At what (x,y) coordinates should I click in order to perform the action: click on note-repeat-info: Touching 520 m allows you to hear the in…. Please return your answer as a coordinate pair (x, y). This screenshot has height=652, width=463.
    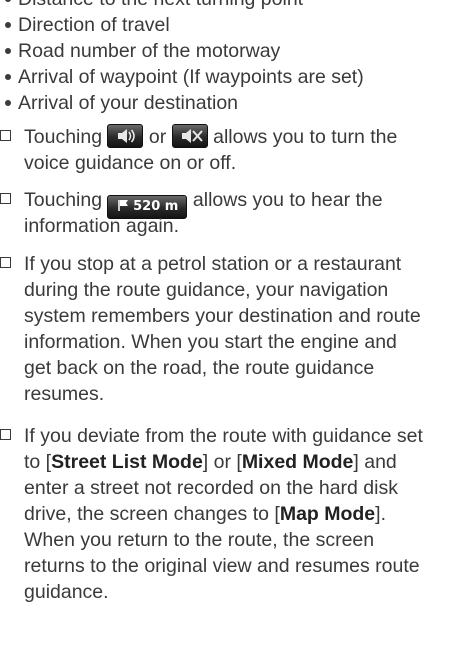
    Looking at the image, I should click on (231, 213).